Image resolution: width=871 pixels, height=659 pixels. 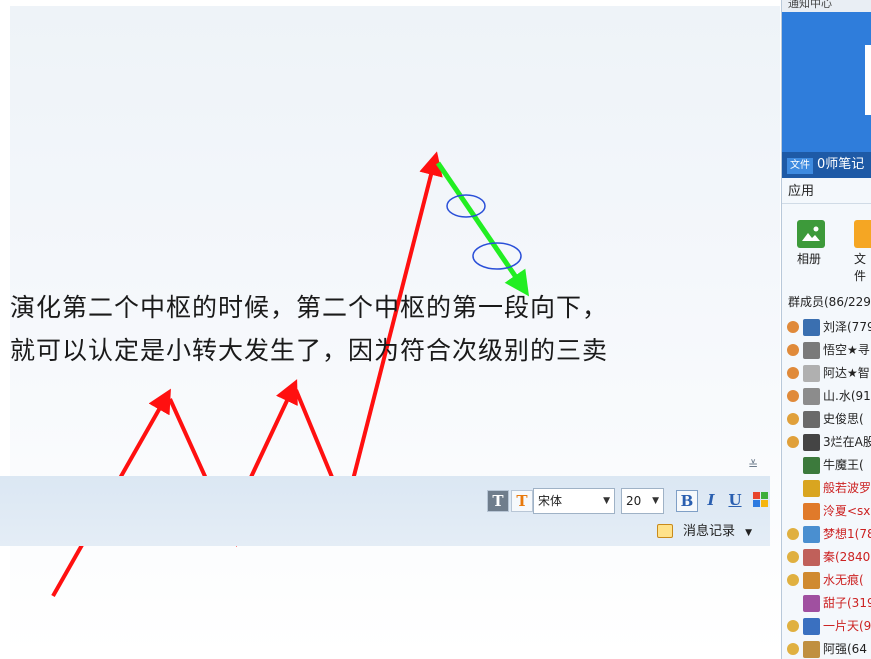 I want to click on notice-document-icon, so click(x=868, y=80).